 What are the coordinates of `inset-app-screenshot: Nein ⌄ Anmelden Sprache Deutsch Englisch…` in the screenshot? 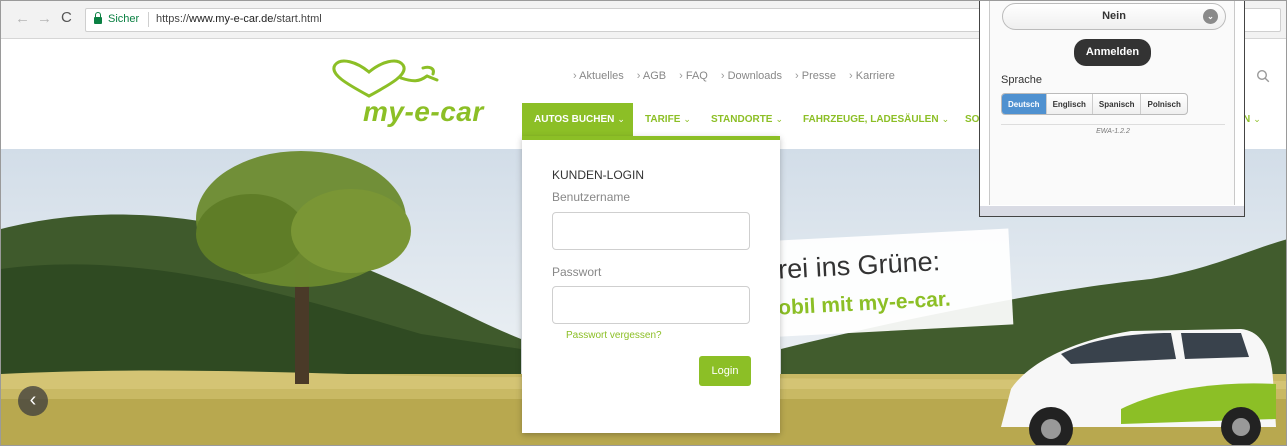 It's located at (1112, 109).